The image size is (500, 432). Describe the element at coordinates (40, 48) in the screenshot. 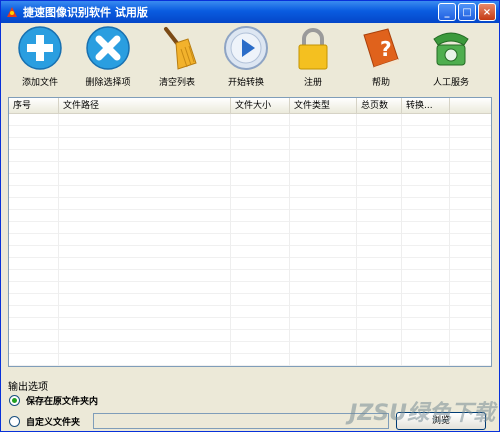

I see `plus-icon` at that location.